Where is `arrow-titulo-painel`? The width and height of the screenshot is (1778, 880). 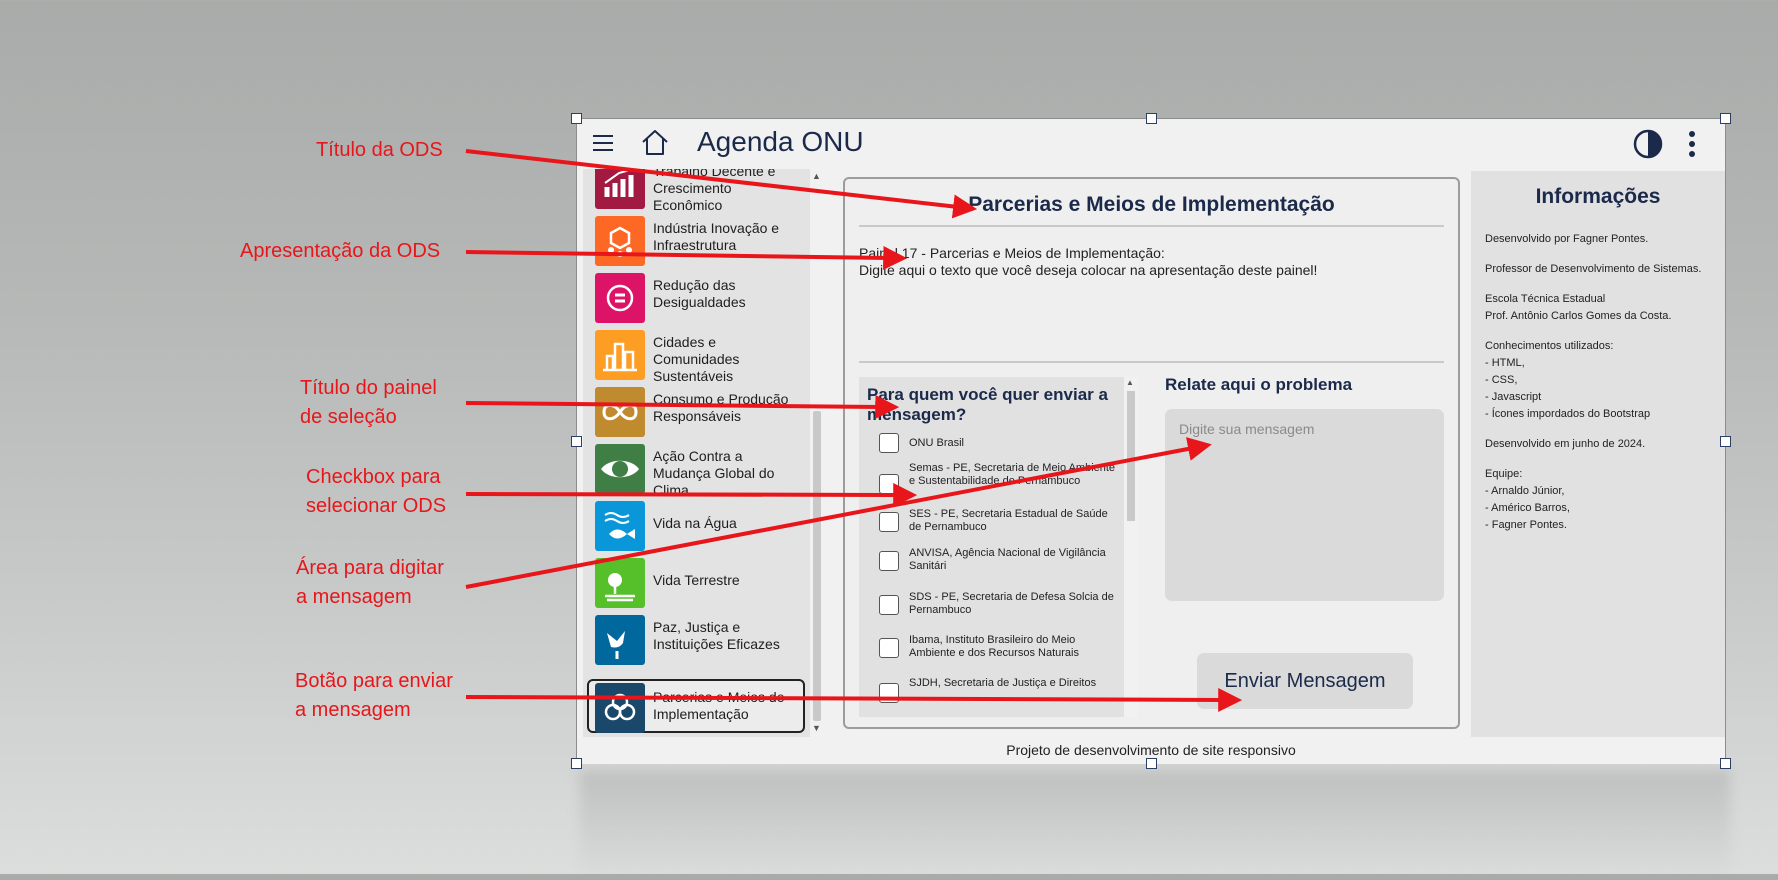 arrow-titulo-painel is located at coordinates (682, 406).